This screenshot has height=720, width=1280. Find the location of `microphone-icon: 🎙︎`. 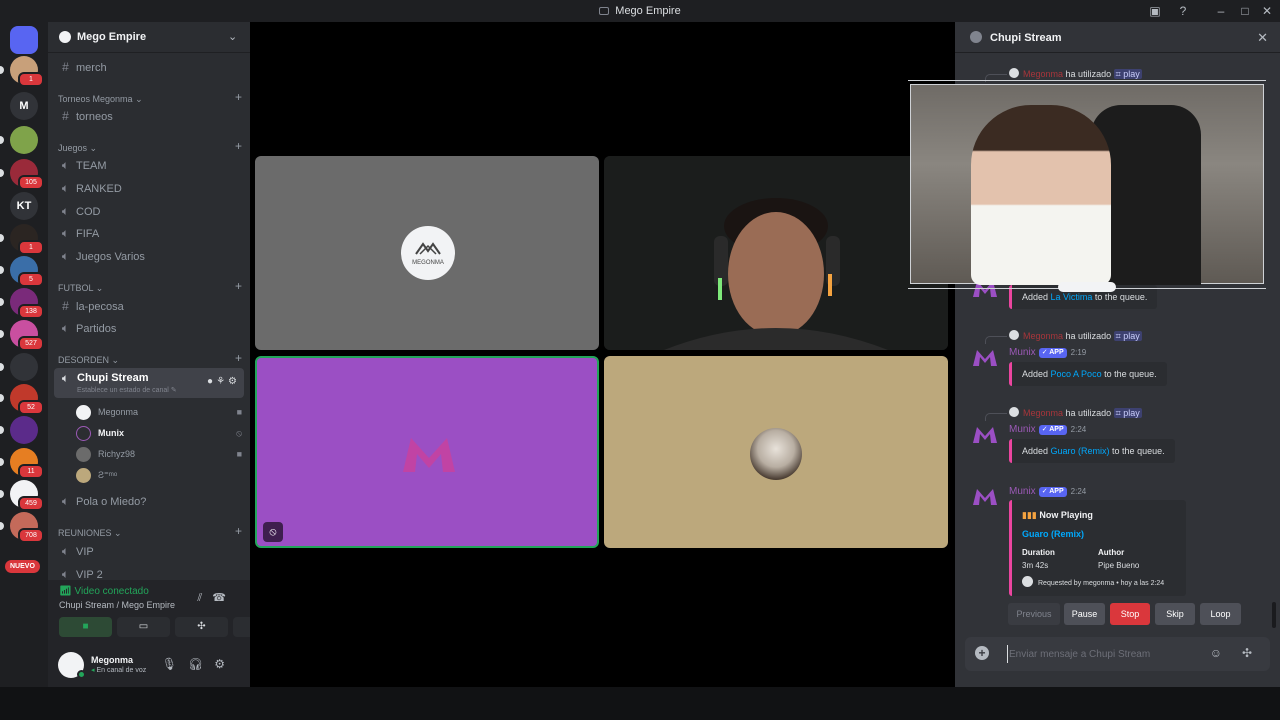

microphone-icon: 🎙︎ is located at coordinates (175, 664).